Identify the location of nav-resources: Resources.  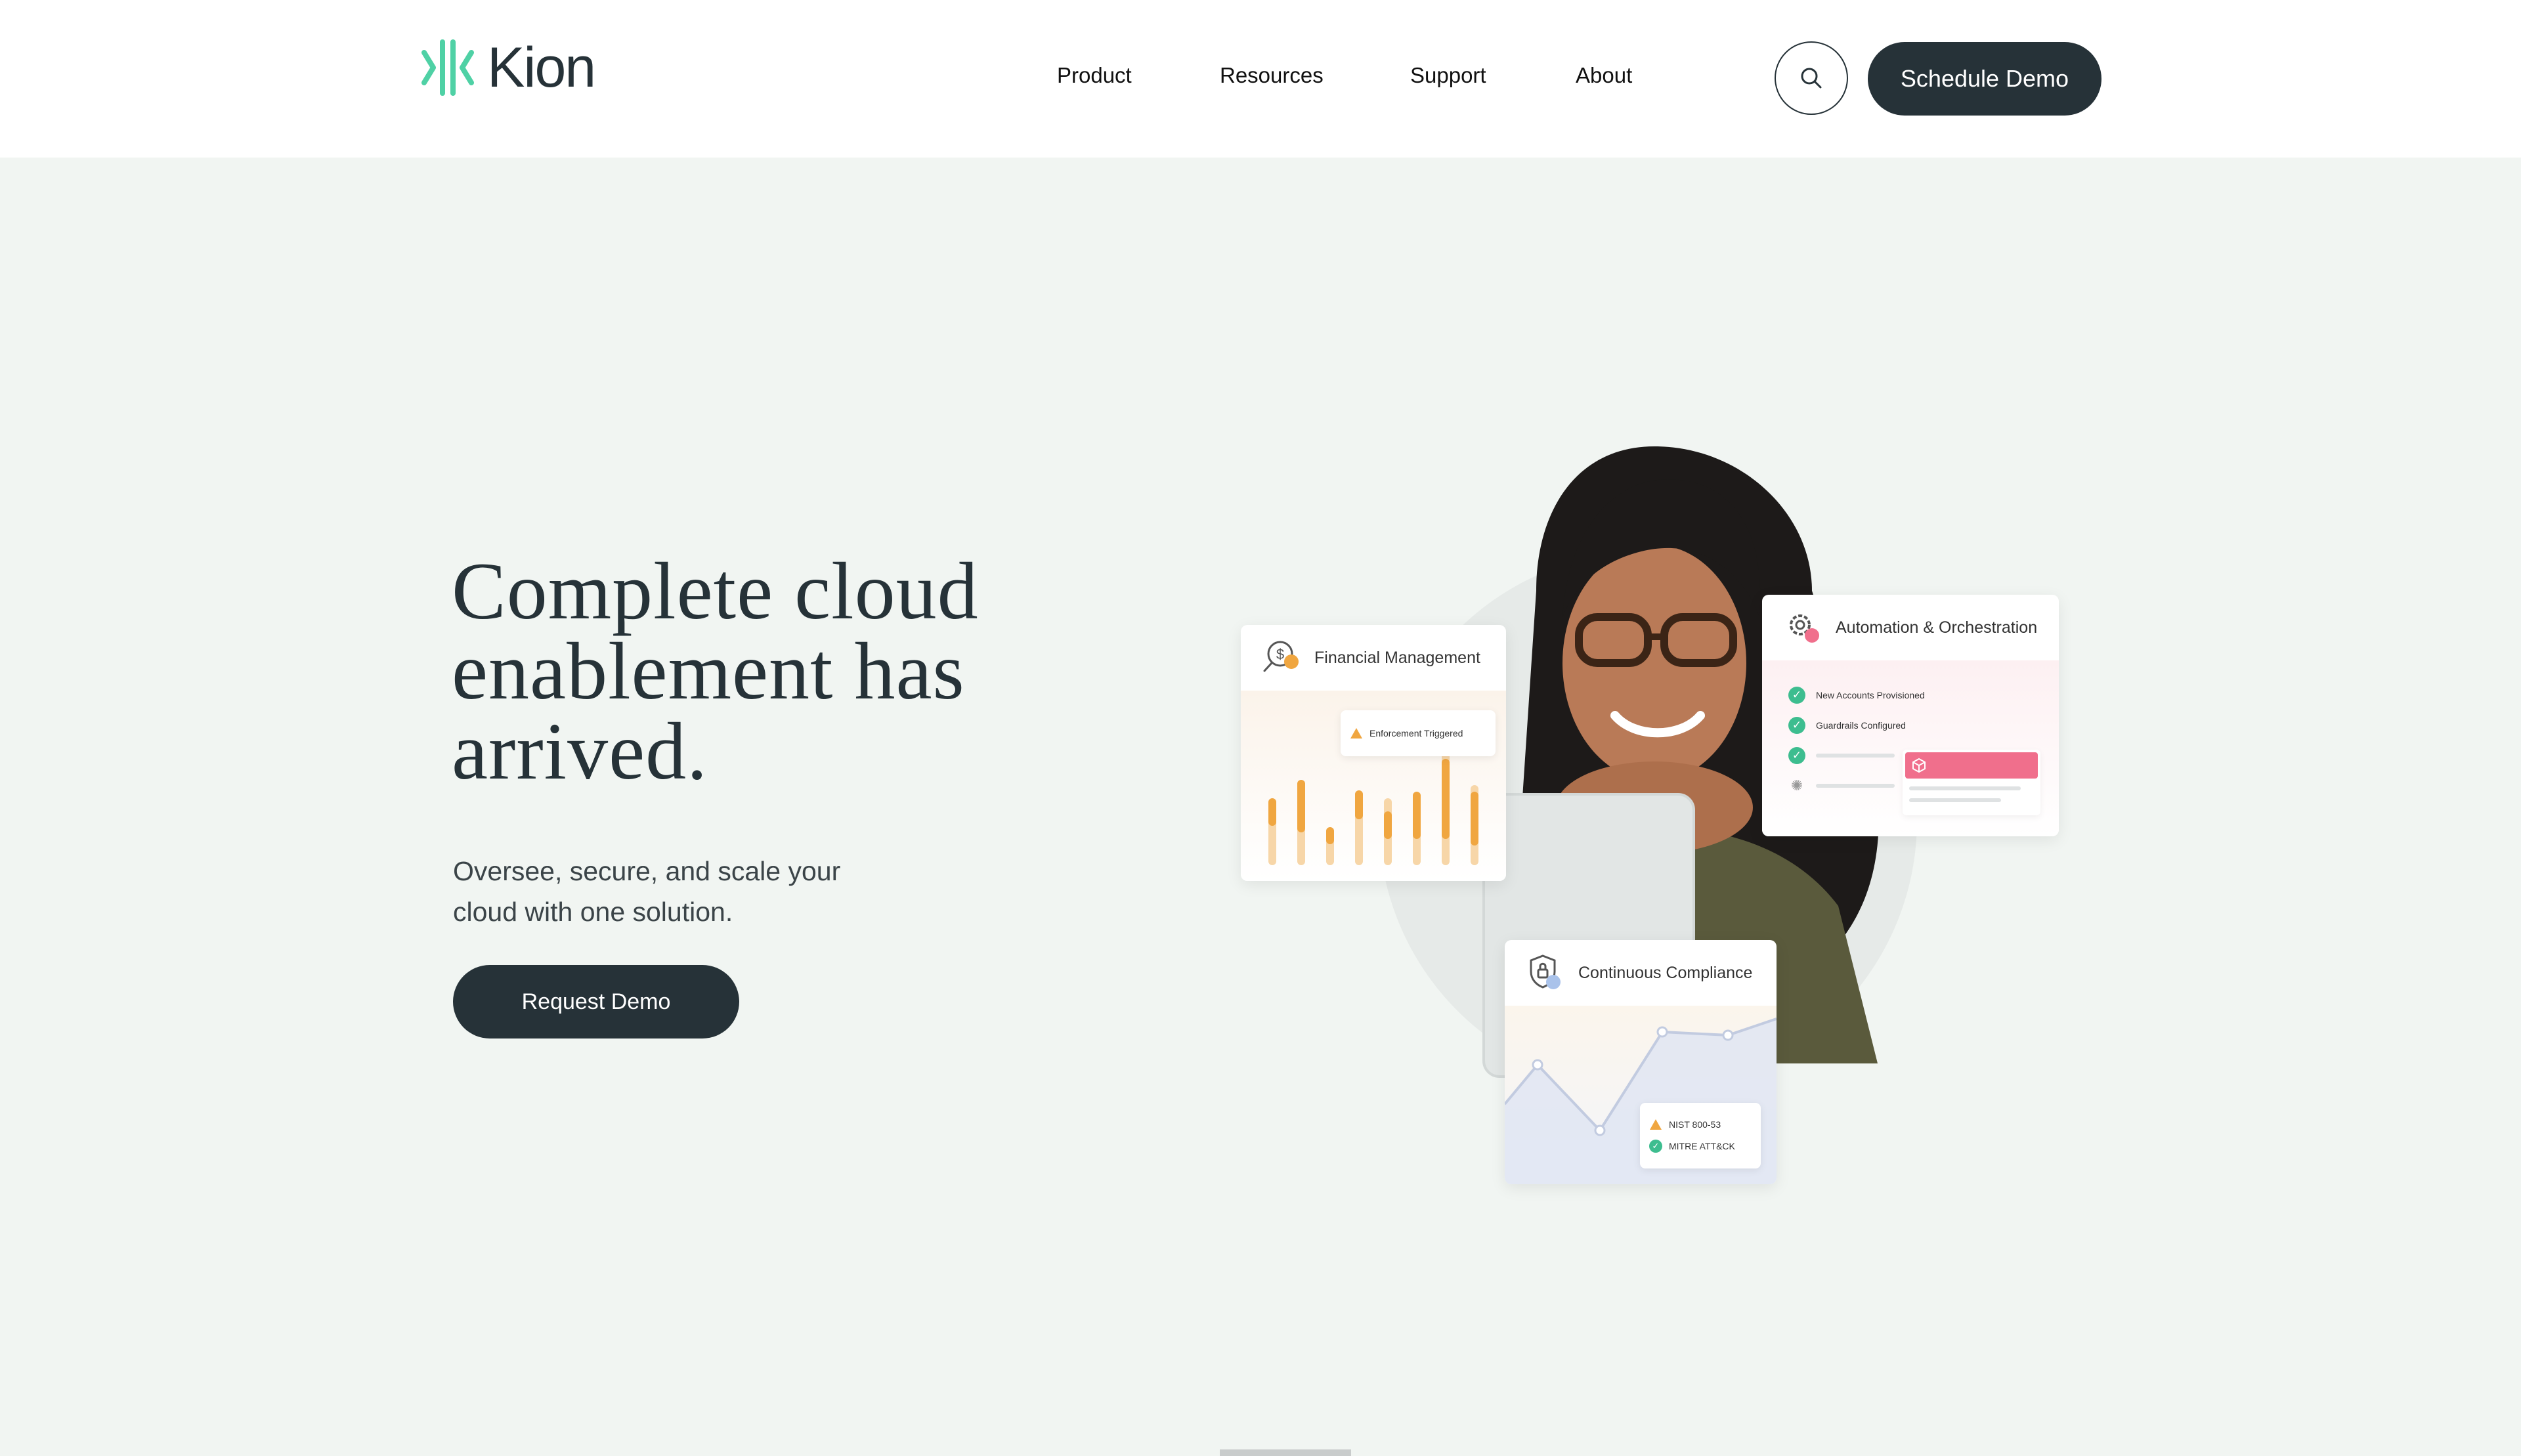
(1272, 79).